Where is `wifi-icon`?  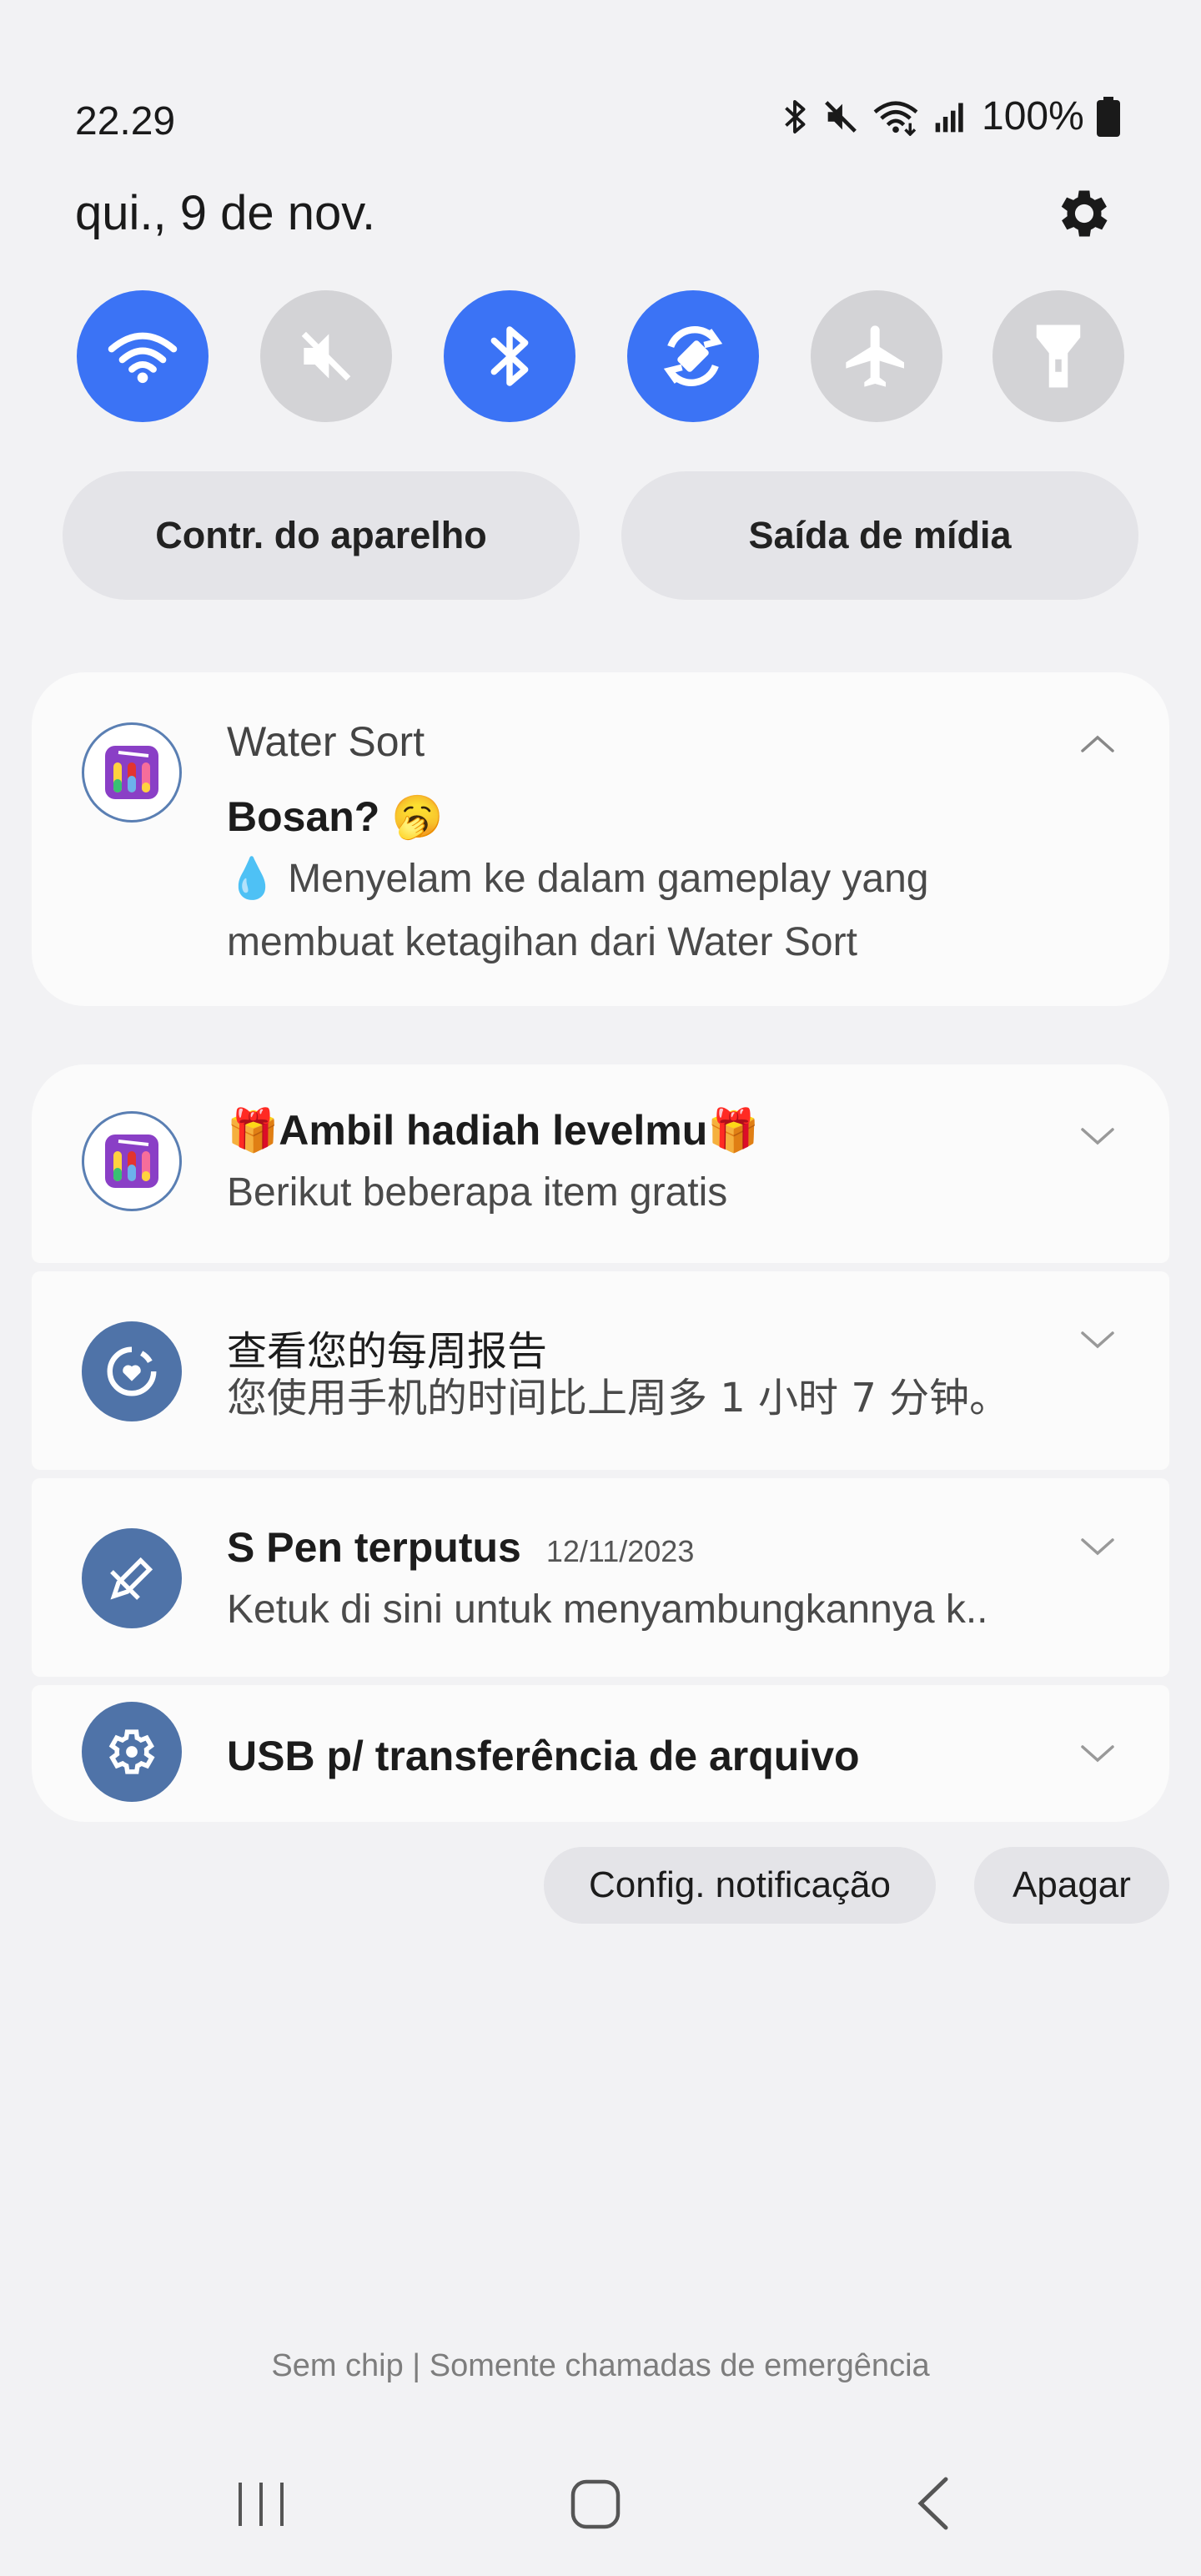
wifi-icon is located at coordinates (143, 358).